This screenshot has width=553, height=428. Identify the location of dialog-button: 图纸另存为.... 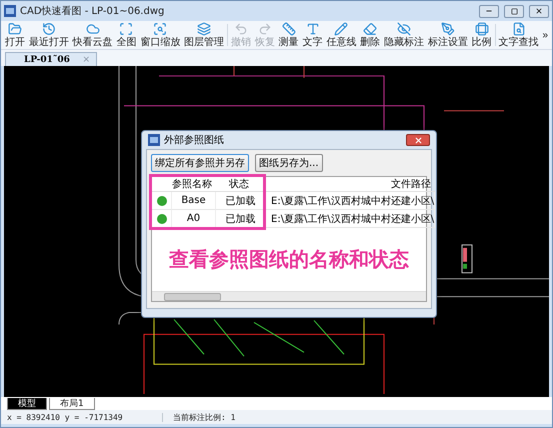
(289, 163).